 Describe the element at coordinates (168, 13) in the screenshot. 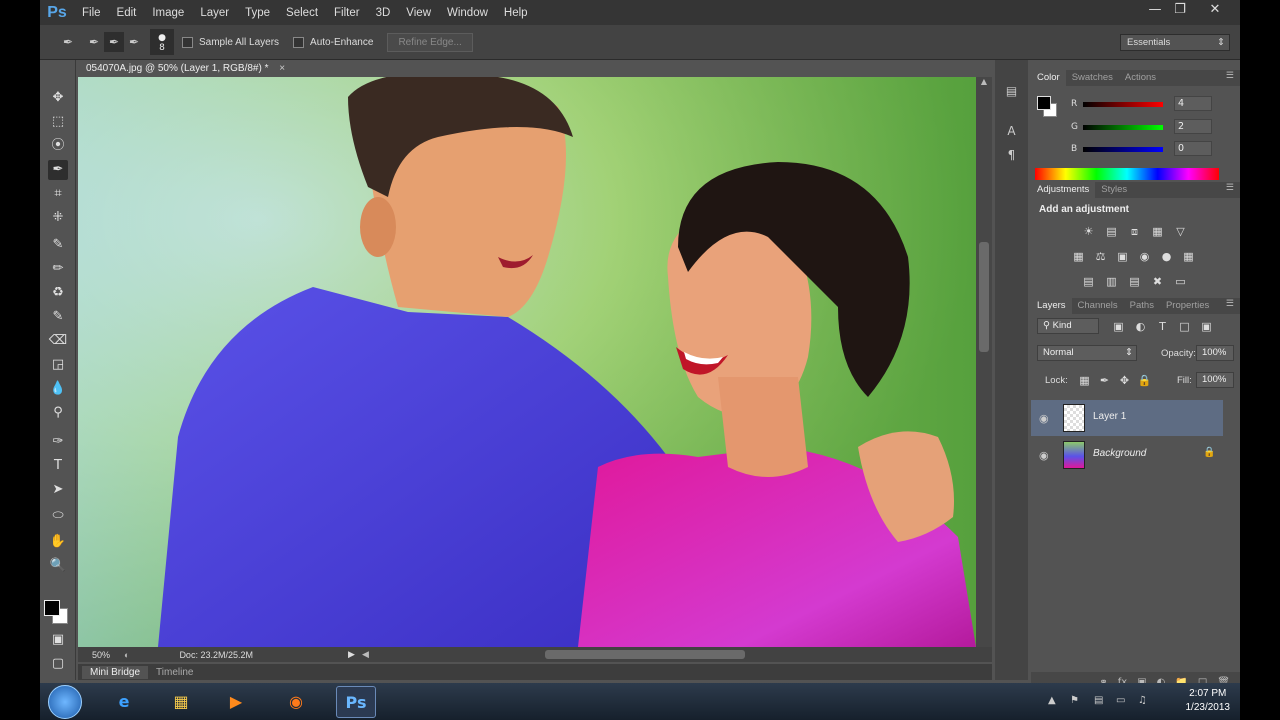

I see `menu-image: Image` at that location.